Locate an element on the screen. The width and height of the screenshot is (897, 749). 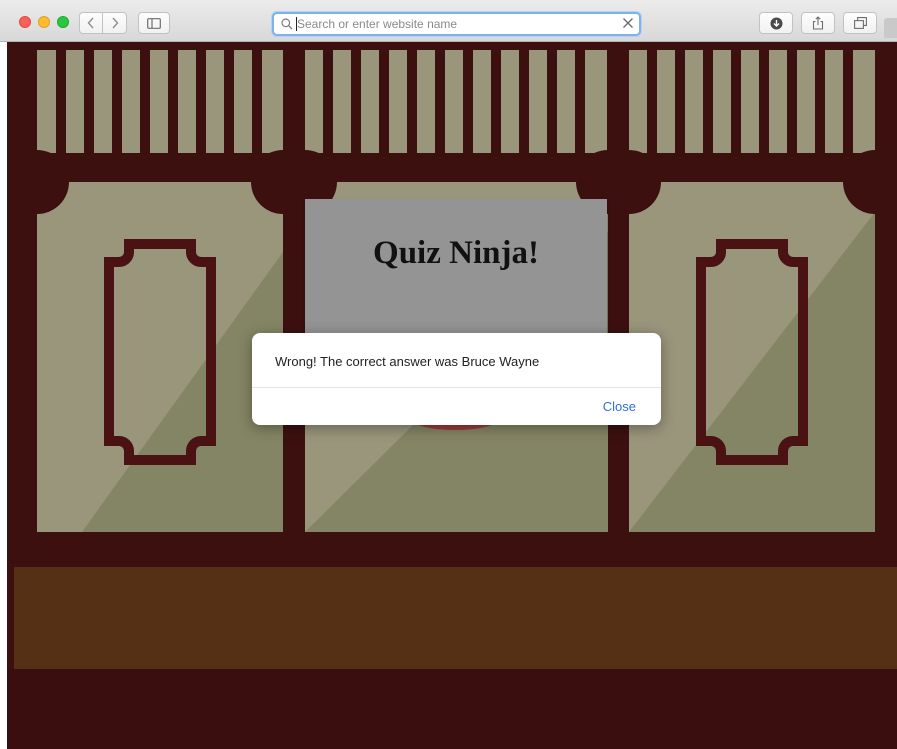
clear-icon is located at coordinates (628, 23).